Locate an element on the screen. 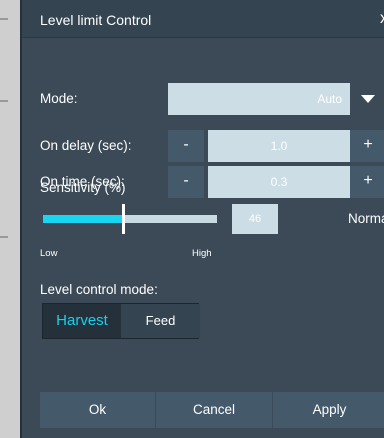 This screenshot has width=384, height=438. on-time-decrement-button: - is located at coordinates (186, 182).